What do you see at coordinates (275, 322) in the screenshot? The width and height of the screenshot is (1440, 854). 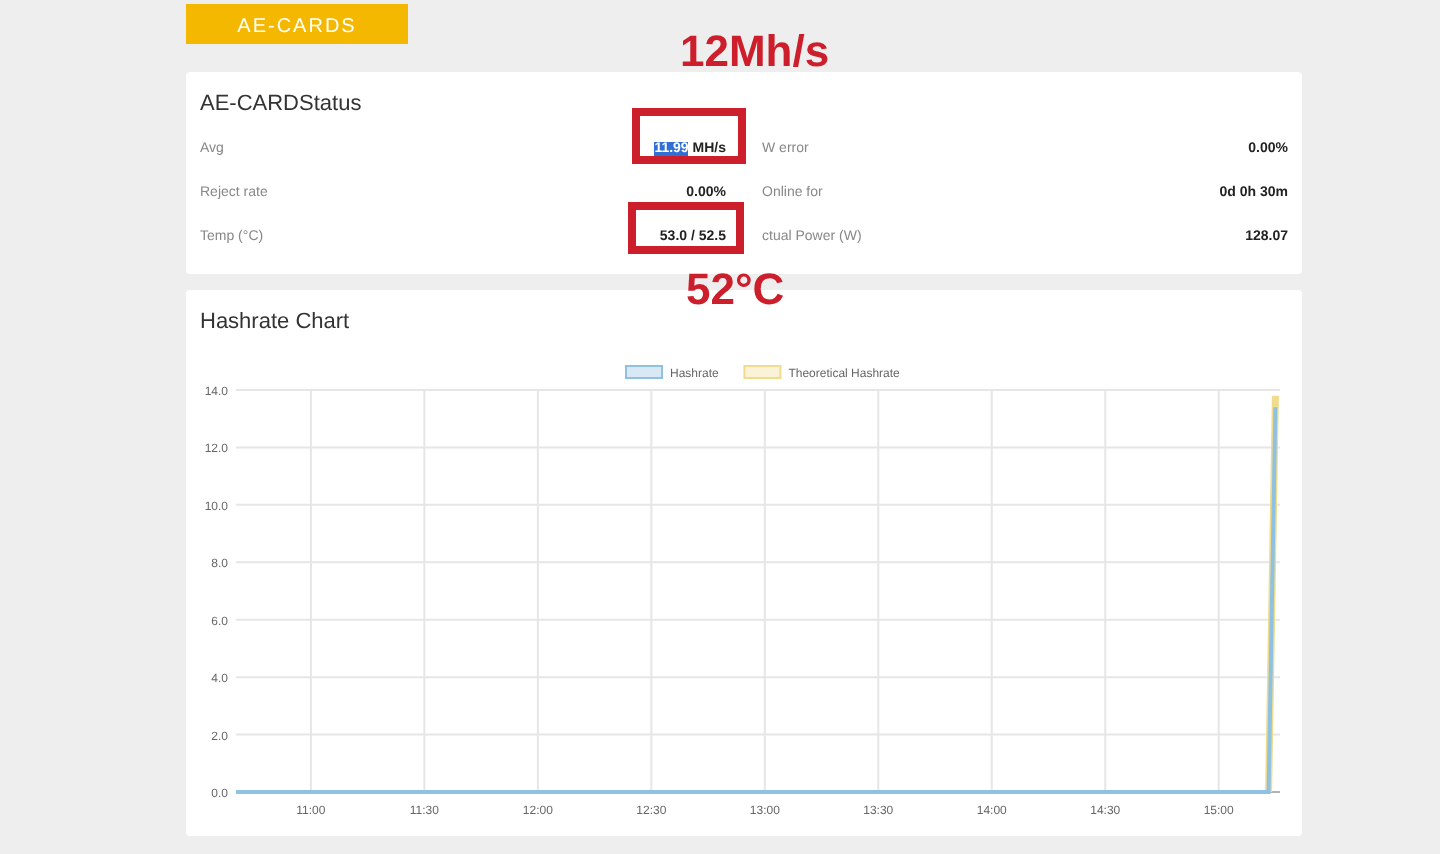 I see `card-title: Hashrate Chart` at bounding box center [275, 322].